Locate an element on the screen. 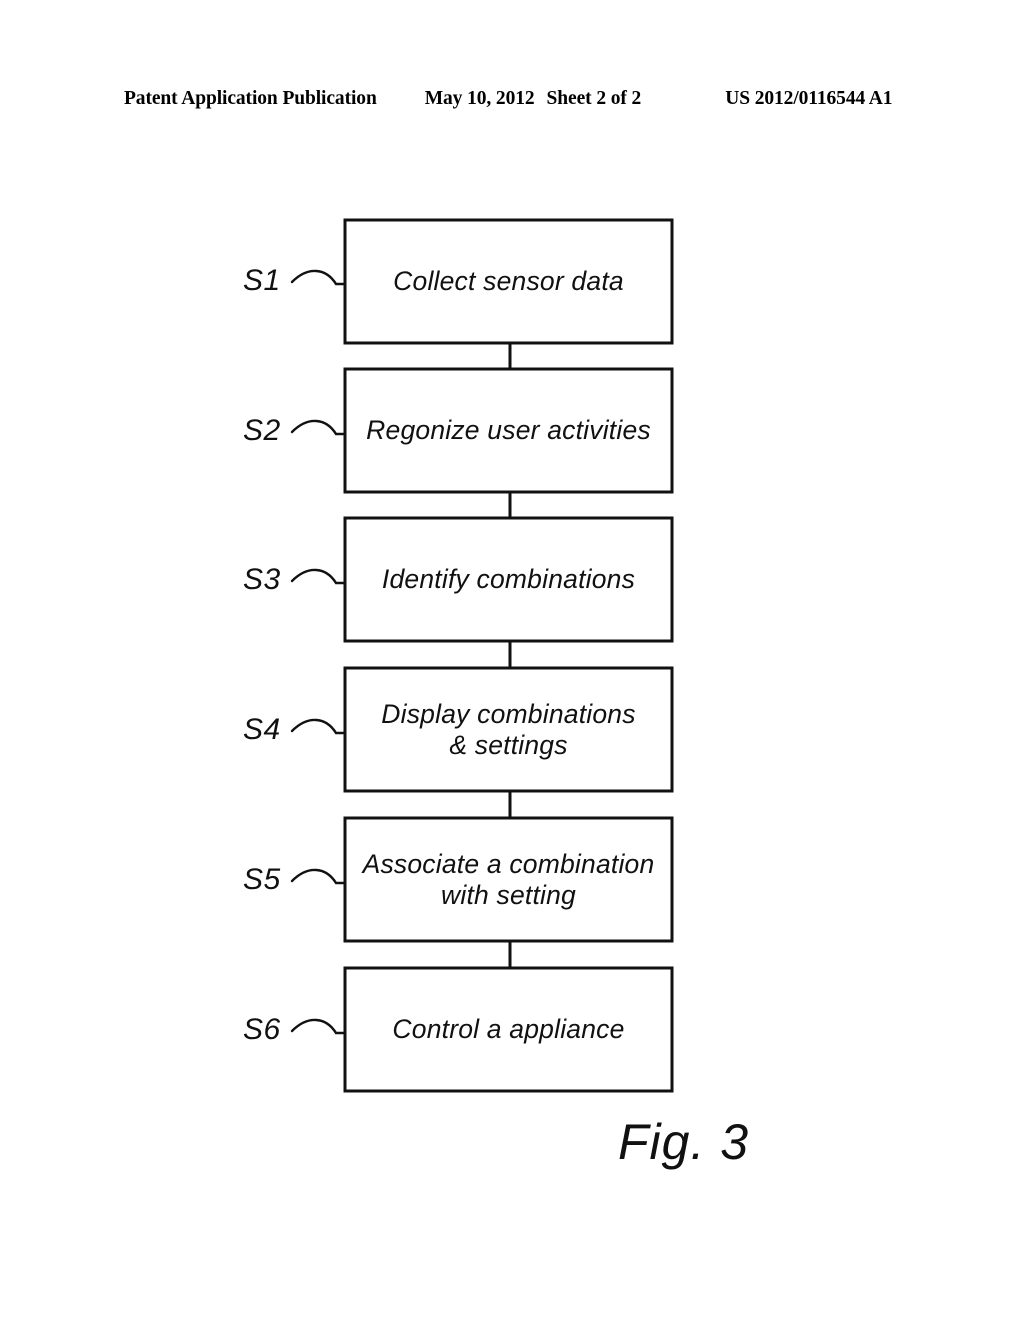  step-ref-label-s5: S5 is located at coordinates (262, 879).